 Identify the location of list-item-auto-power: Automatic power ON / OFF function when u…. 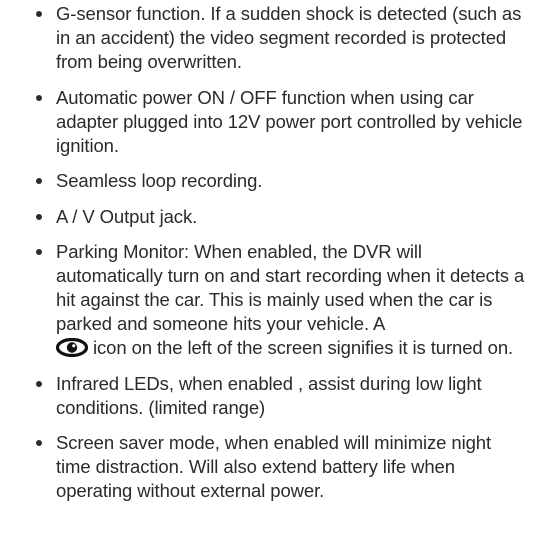
(280, 122).